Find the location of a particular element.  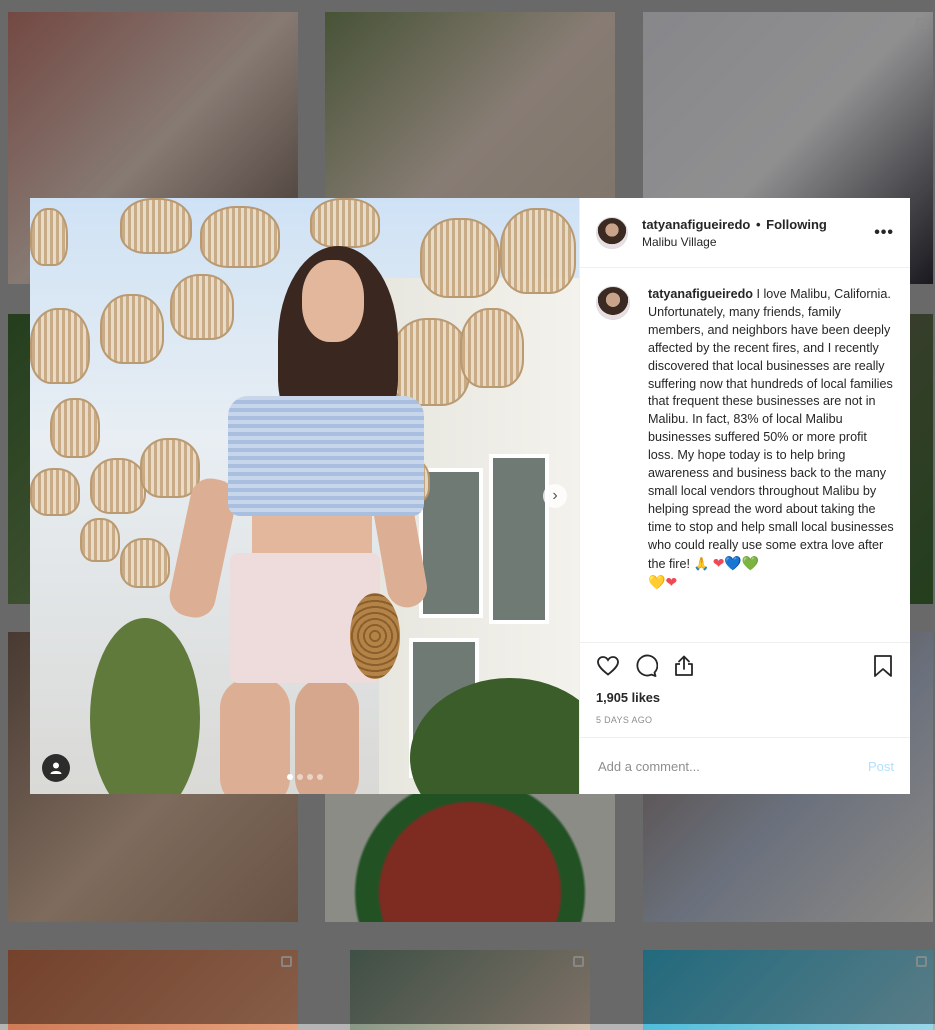

share-icon is located at coordinates (684, 666).